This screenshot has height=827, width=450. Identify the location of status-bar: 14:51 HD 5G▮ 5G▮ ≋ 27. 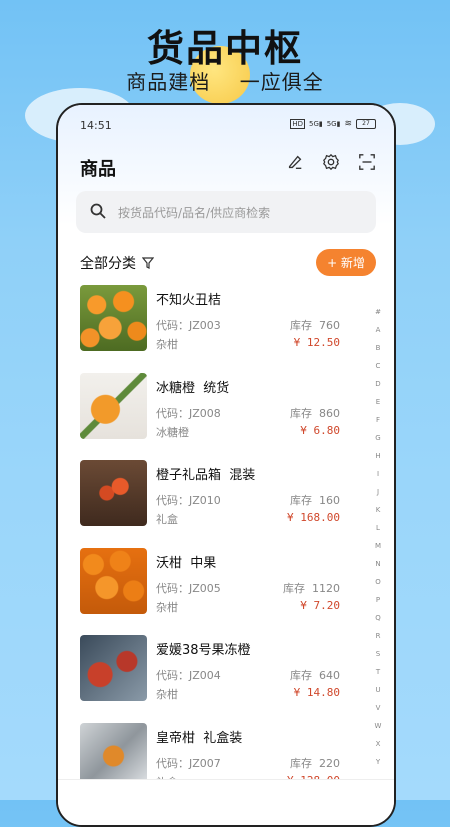
(226, 123).